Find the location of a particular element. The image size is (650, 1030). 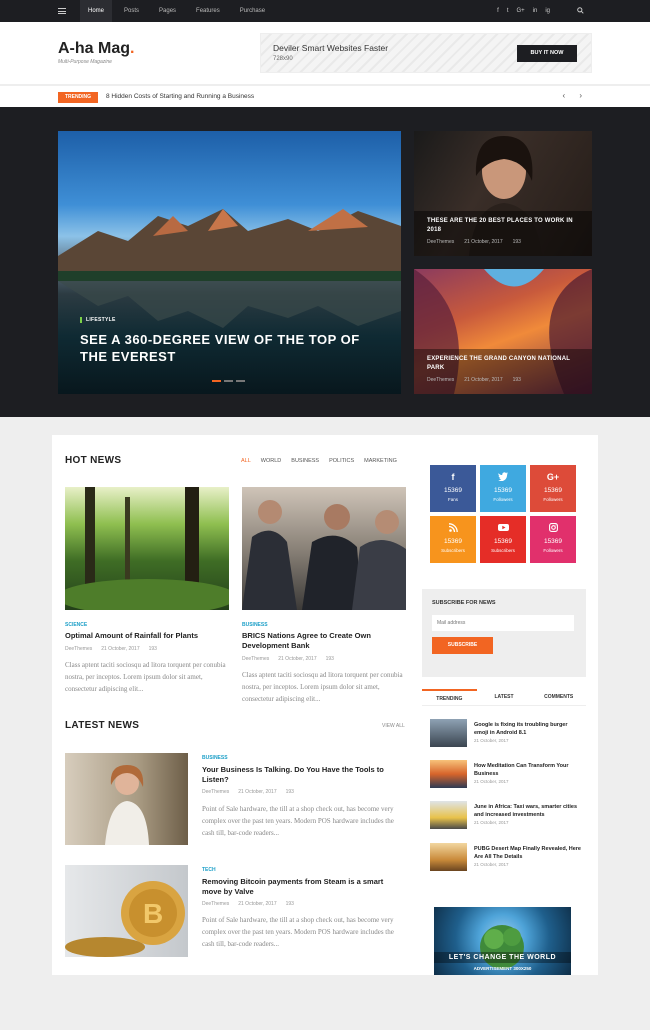

instagram-counter: 15369 Followers is located at coordinates (553, 539).